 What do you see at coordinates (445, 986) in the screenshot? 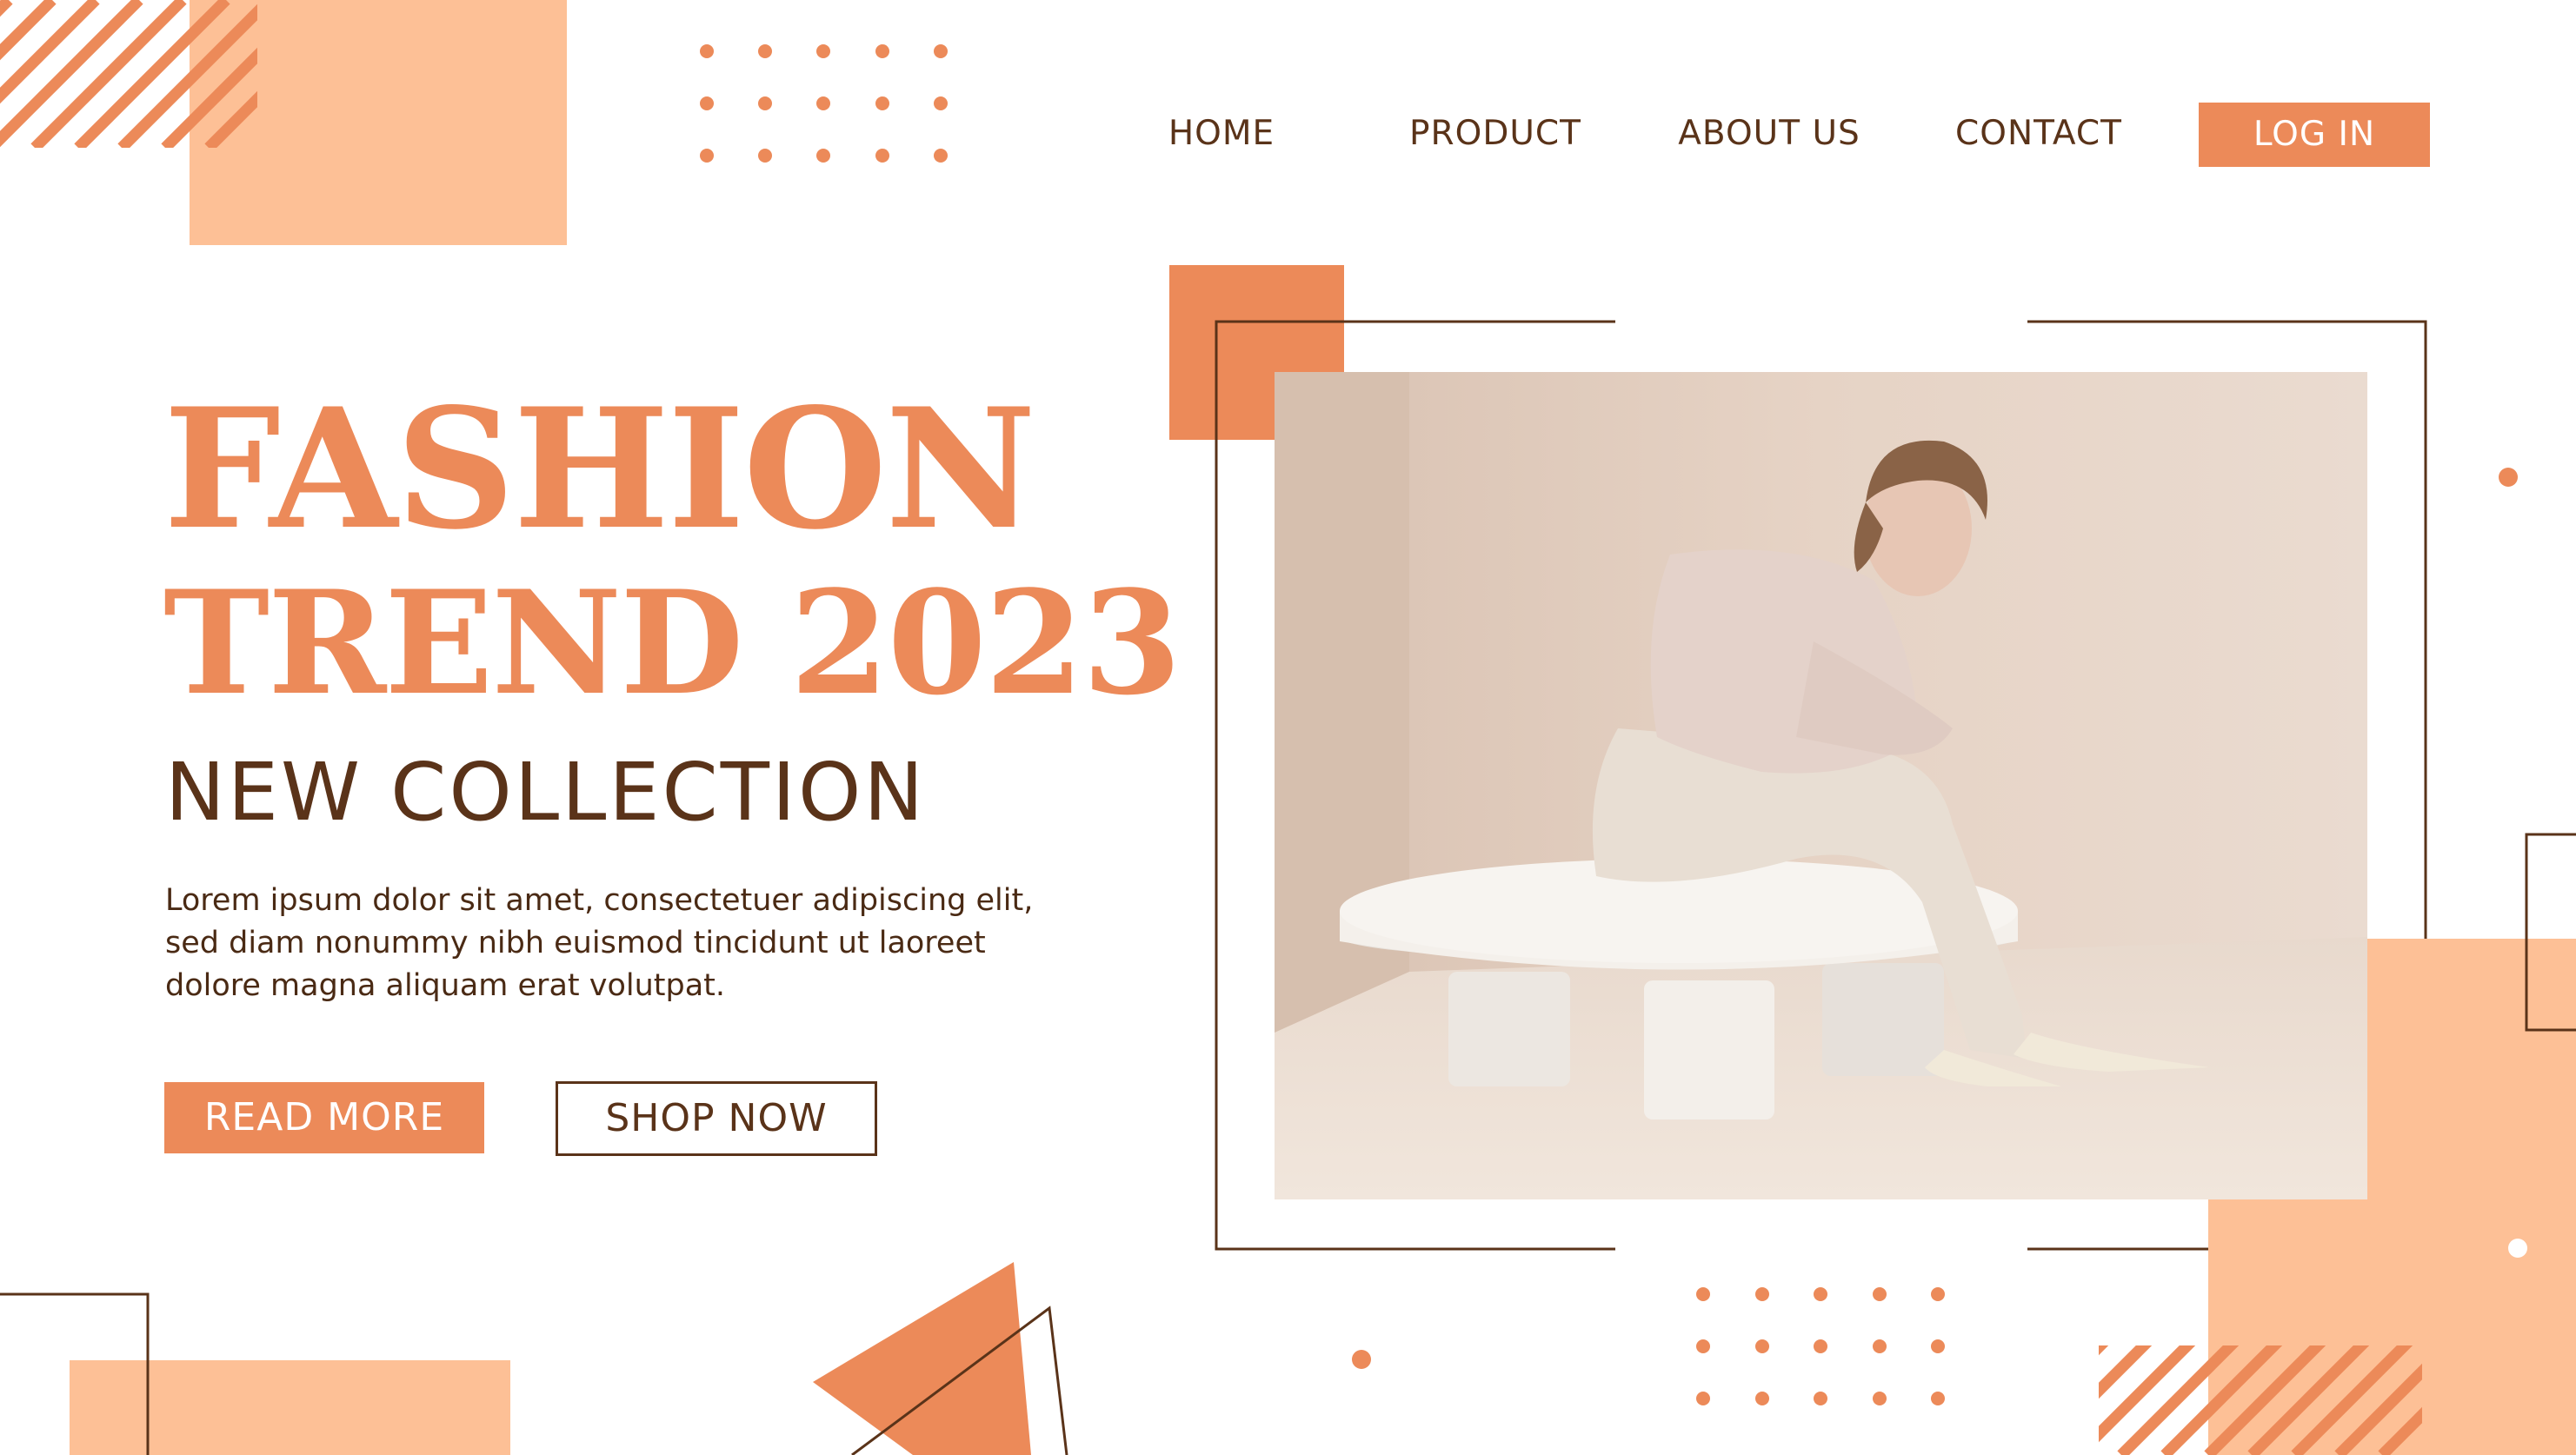
I see `hero-description-line3: dolore magna aliquam erat volutpat.` at bounding box center [445, 986].